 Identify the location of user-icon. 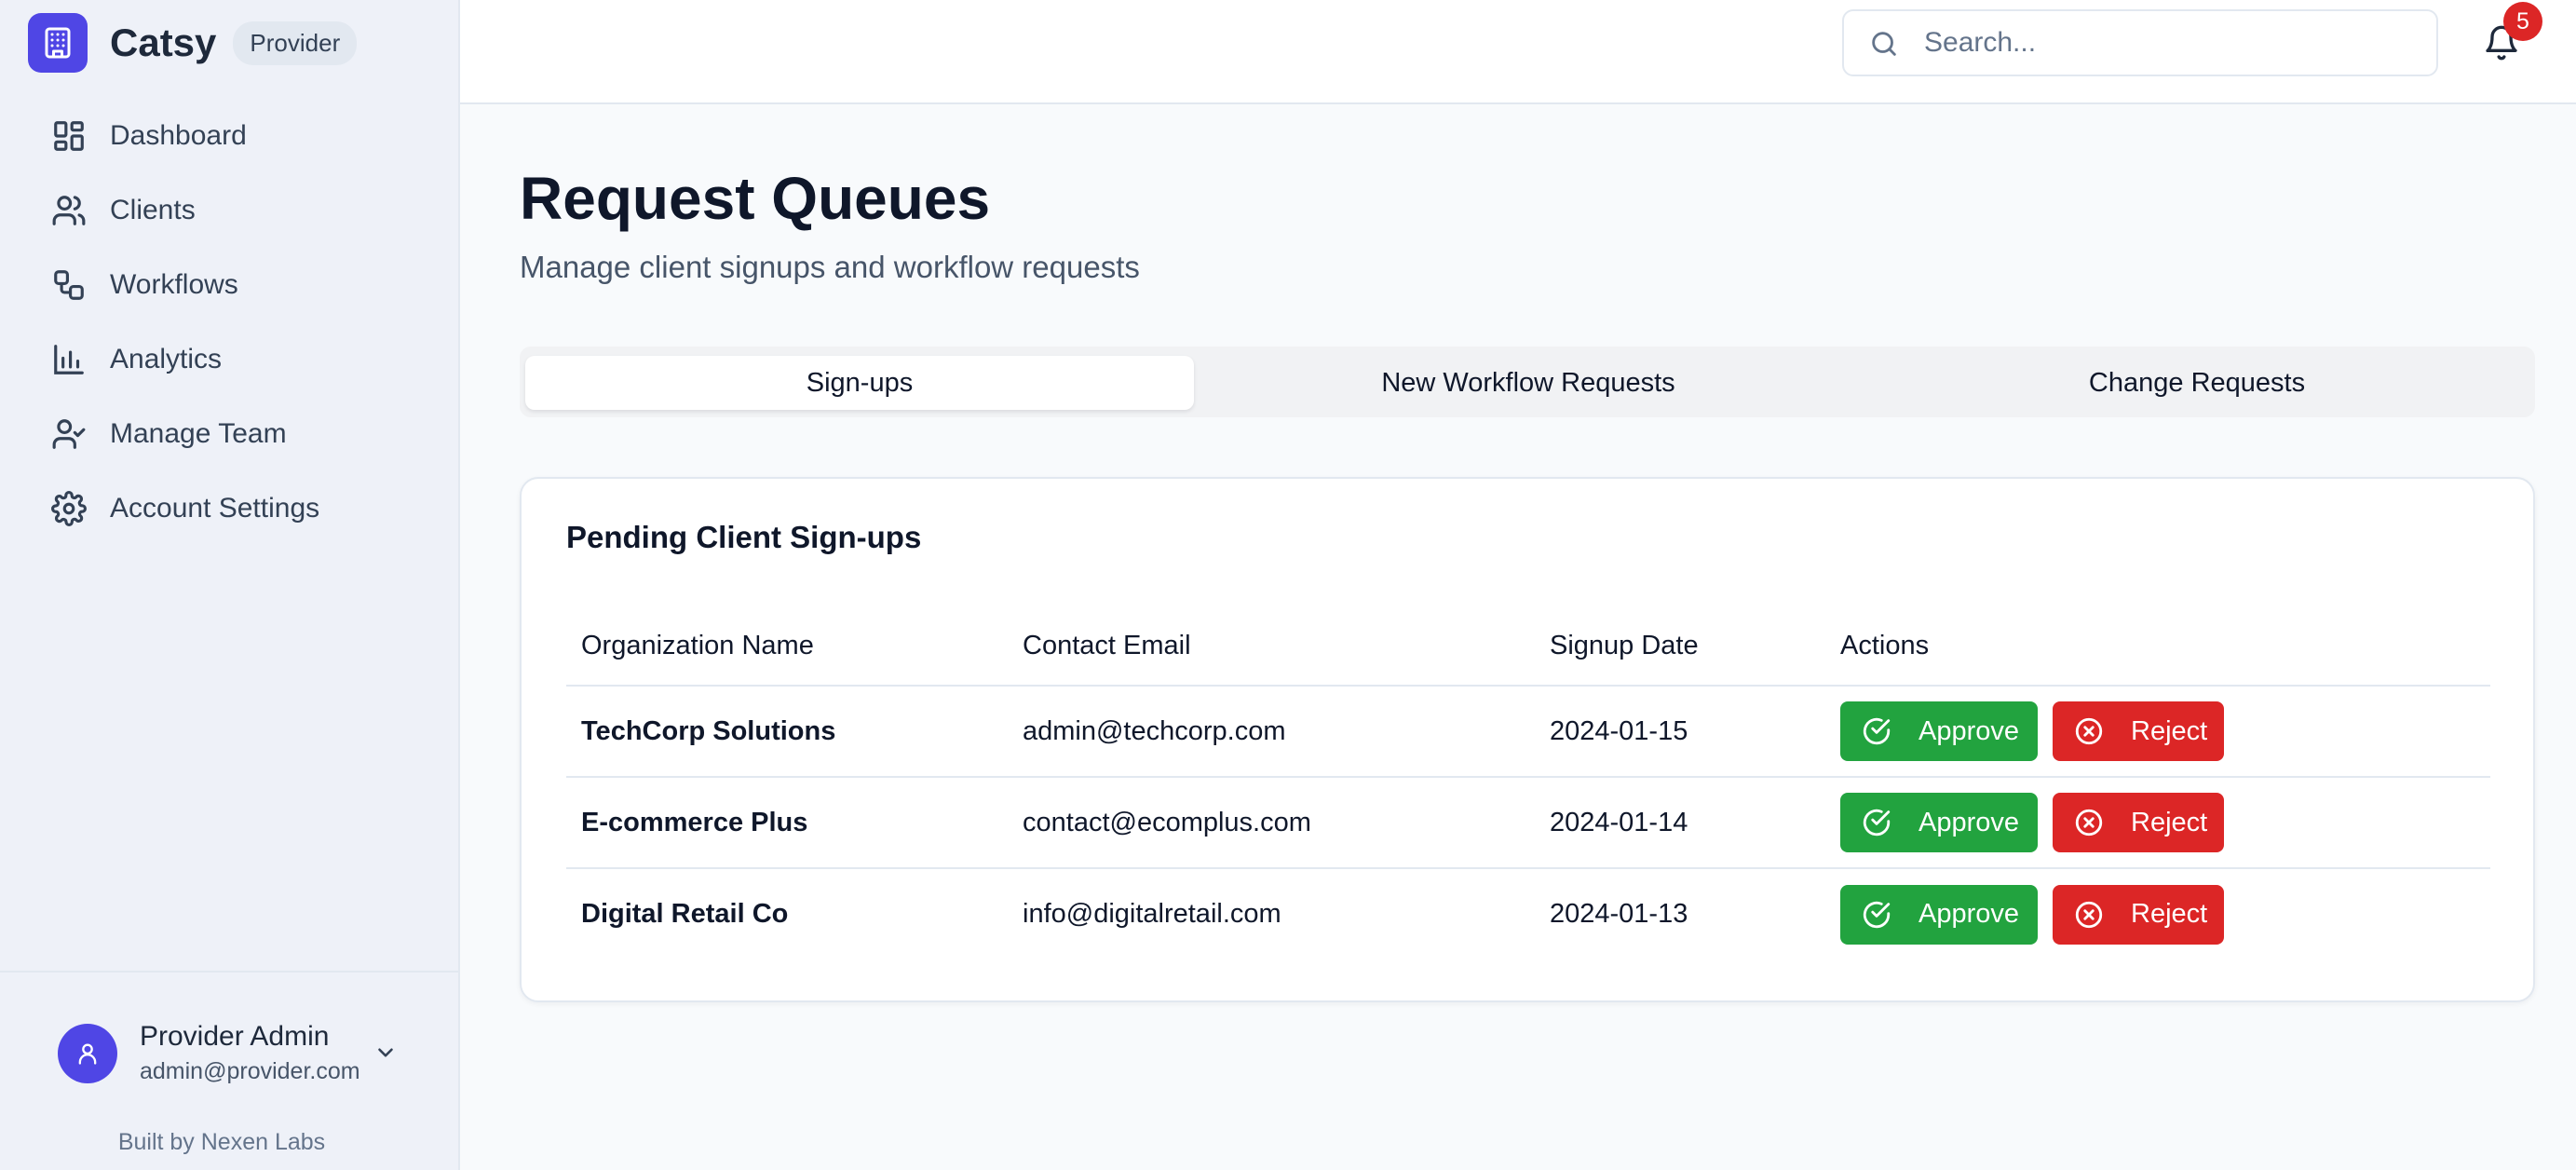
(87, 1054).